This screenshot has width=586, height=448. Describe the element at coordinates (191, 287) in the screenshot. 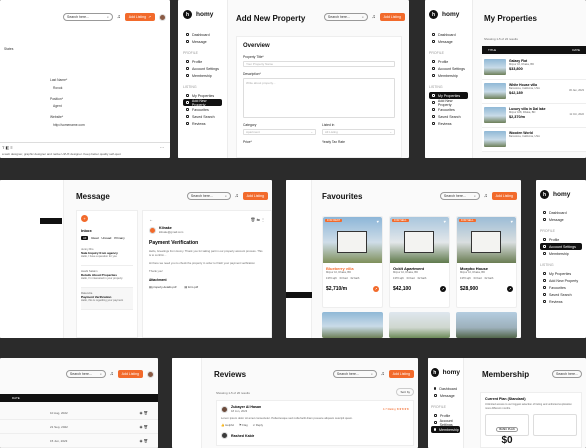

I see `attachment-file-2: ▤ form.pdf` at that location.